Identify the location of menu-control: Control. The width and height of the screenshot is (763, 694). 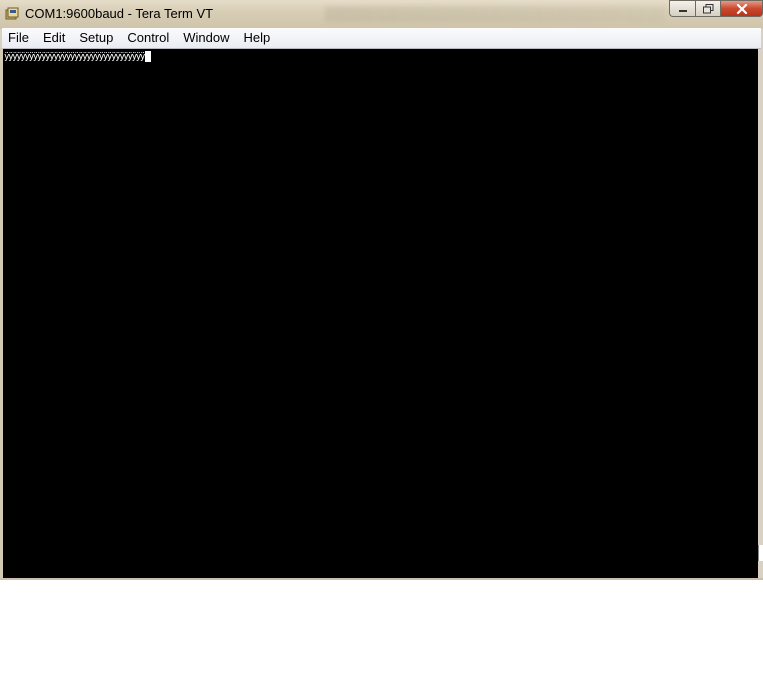
(148, 38).